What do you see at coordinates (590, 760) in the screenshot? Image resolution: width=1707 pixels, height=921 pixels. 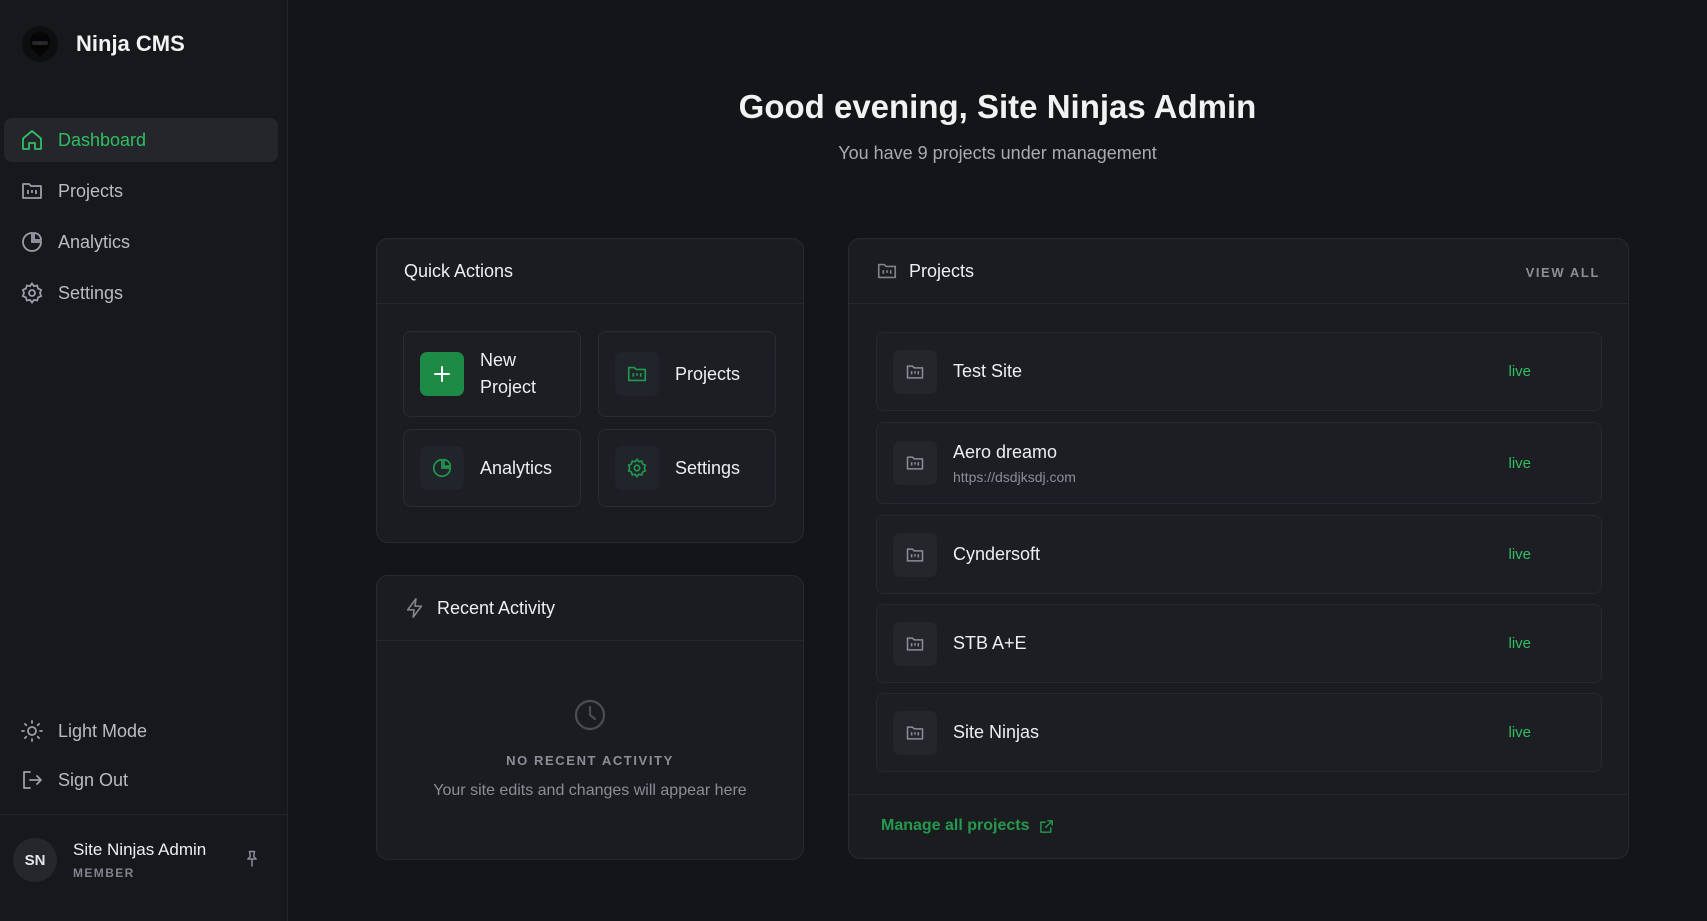 I see `empty-state-title: NO RECENT ACTIVITY` at bounding box center [590, 760].